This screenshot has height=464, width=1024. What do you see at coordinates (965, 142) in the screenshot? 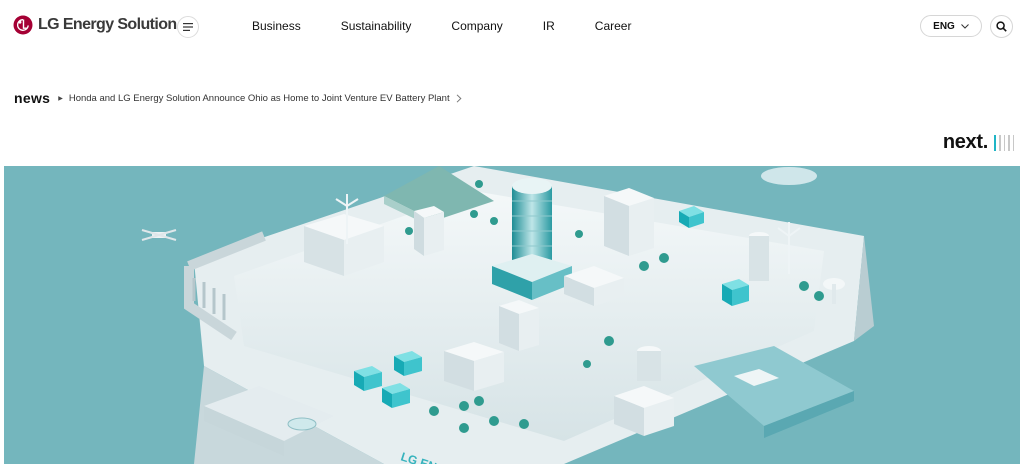
I see `next-title: next.` at bounding box center [965, 142].